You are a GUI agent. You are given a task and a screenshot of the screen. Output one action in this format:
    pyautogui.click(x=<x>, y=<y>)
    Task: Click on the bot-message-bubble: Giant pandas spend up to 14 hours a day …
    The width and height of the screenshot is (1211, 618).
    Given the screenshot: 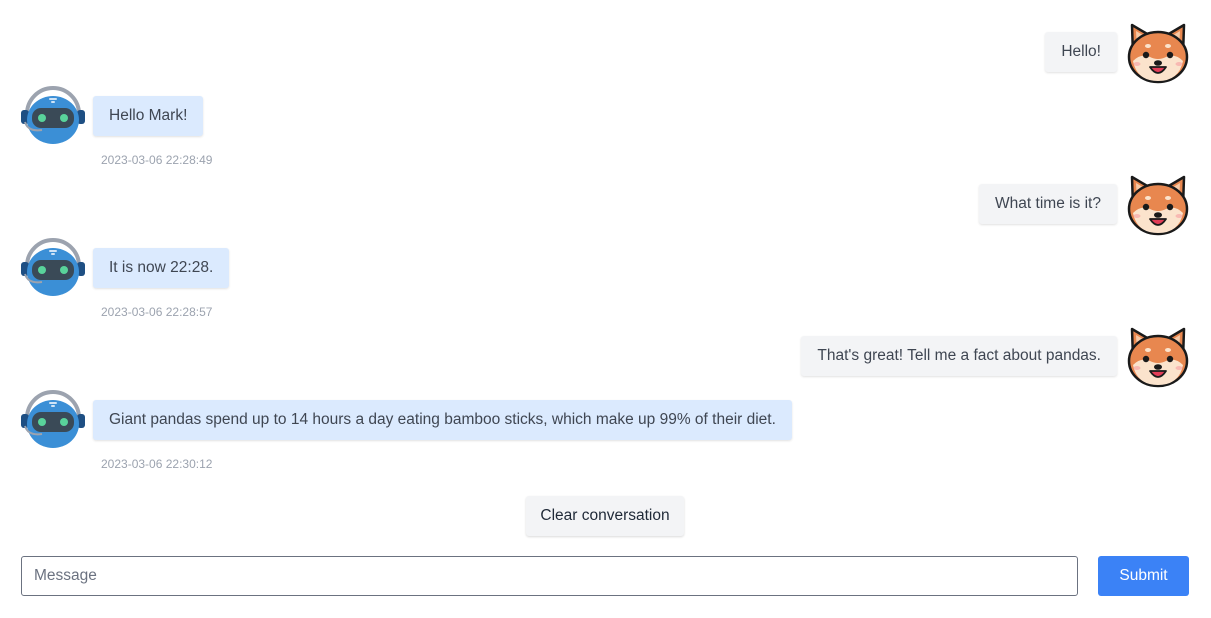 What is the action you would take?
    pyautogui.click(x=442, y=420)
    